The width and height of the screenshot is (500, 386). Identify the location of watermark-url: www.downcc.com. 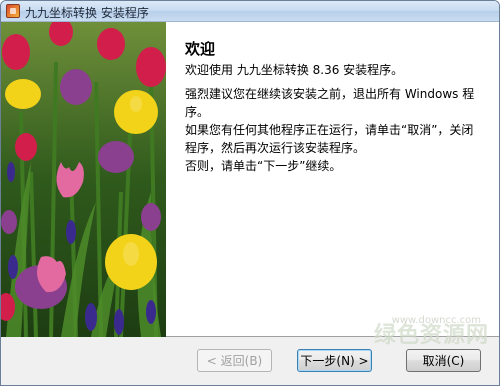
(436, 320).